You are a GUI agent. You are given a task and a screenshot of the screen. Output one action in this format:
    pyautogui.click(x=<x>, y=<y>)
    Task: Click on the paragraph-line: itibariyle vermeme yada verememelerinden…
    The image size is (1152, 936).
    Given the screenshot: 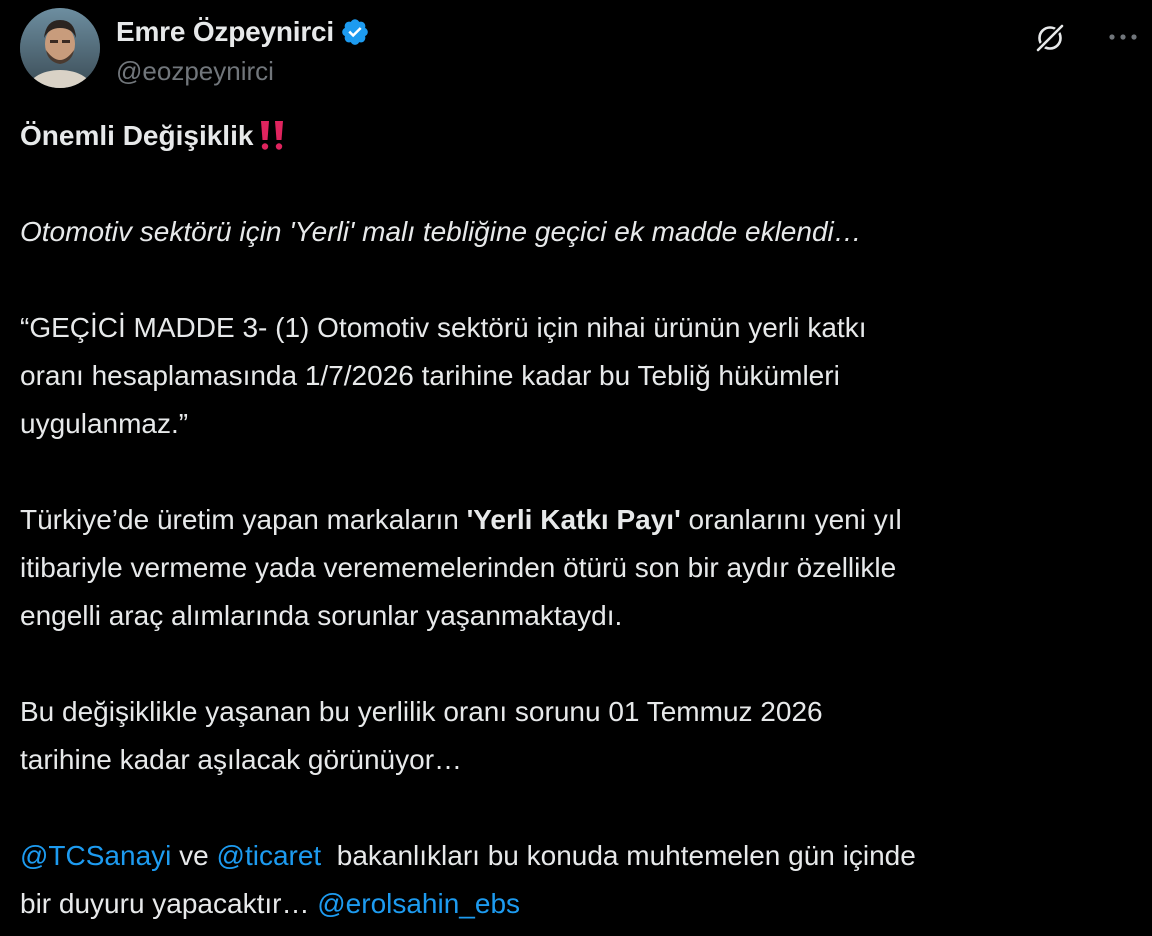 What is the action you would take?
    pyautogui.click(x=458, y=567)
    